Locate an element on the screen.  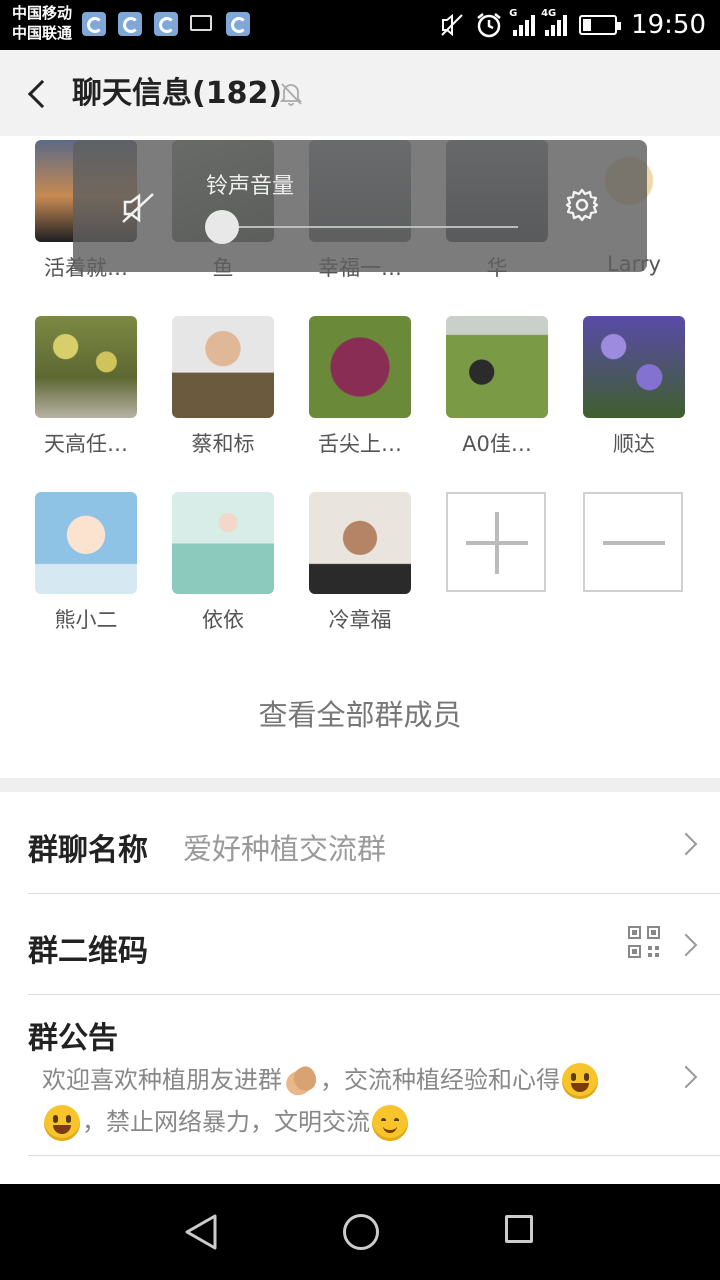
notice-part-2: ，交流种植经验和心得 is located at coordinates (440, 1080).